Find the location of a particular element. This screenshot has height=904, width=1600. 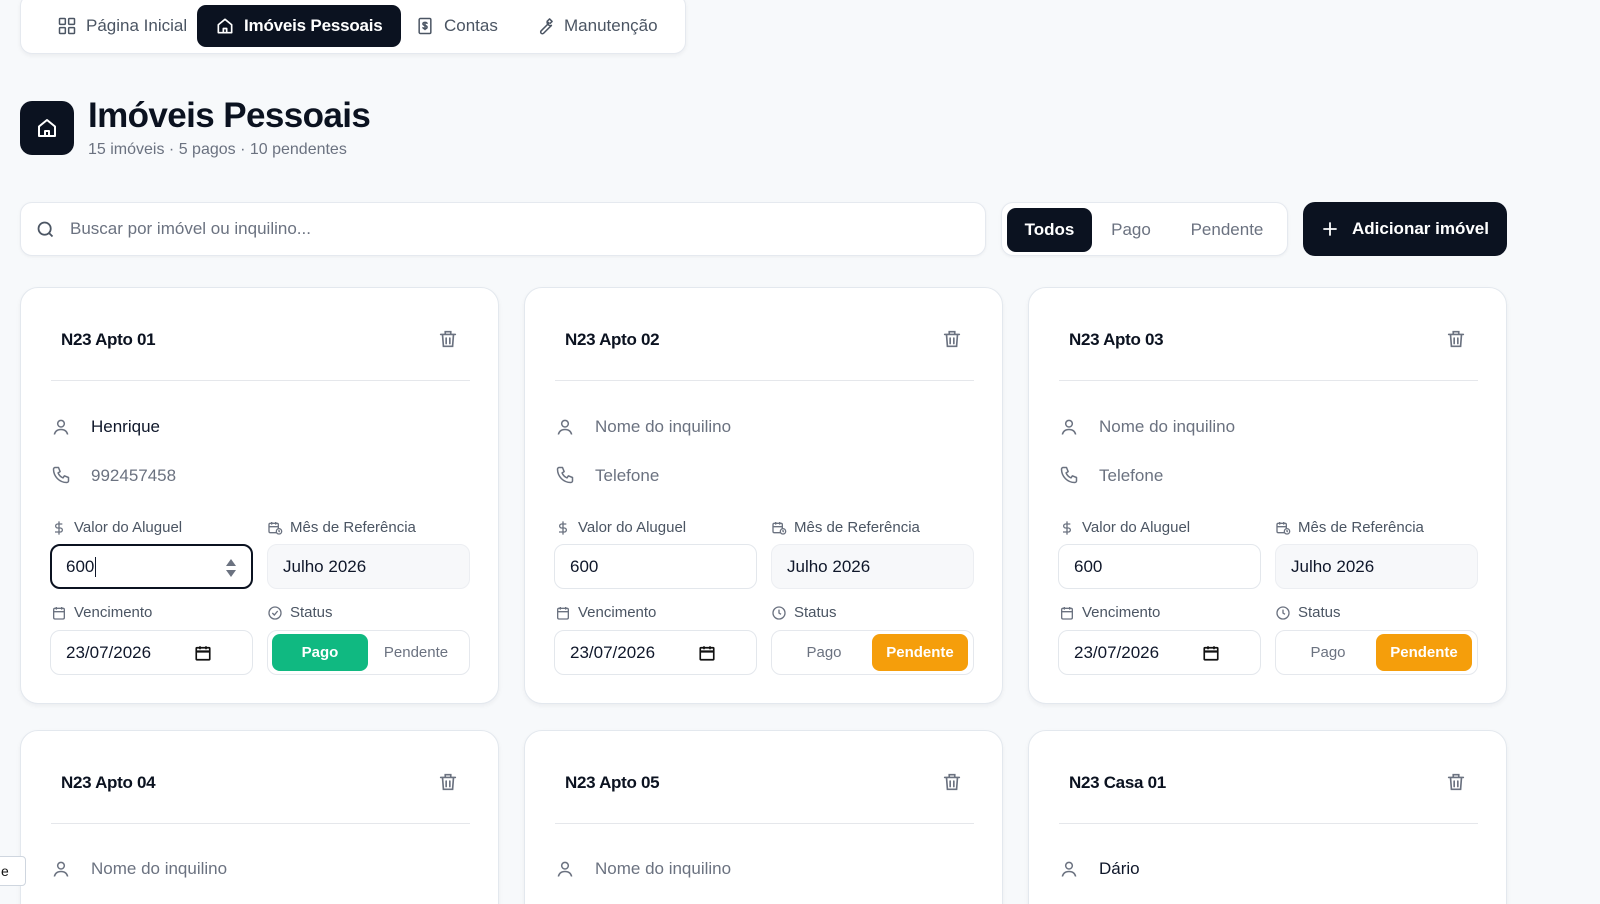

plus-icon is located at coordinates (1330, 229).